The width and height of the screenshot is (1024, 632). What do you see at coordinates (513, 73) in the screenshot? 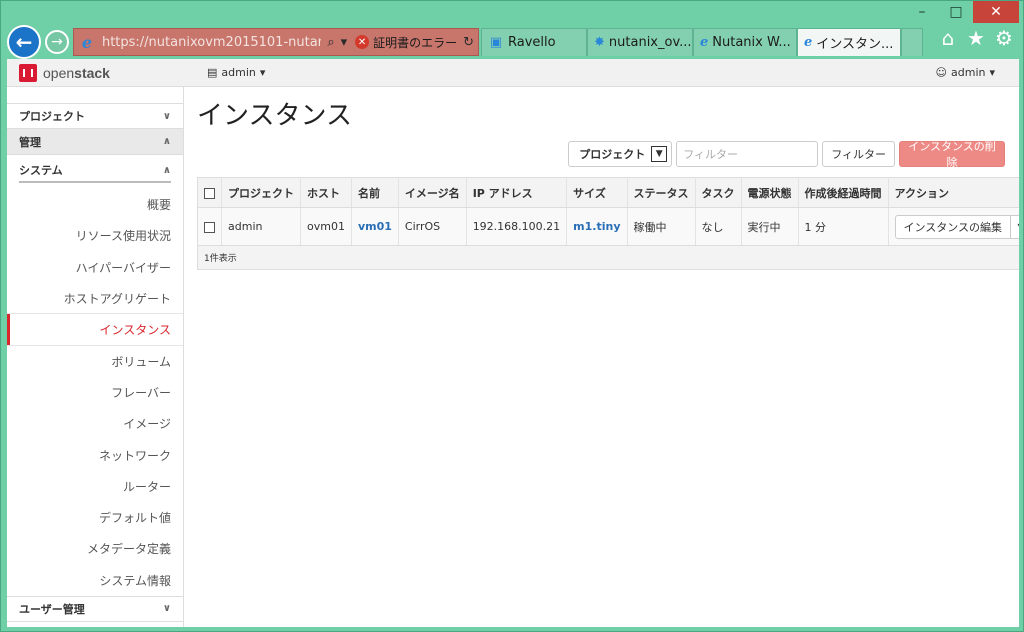
I see `top-navbar: openstack ▤ admin ▾ ☺ admin ▾` at bounding box center [513, 73].